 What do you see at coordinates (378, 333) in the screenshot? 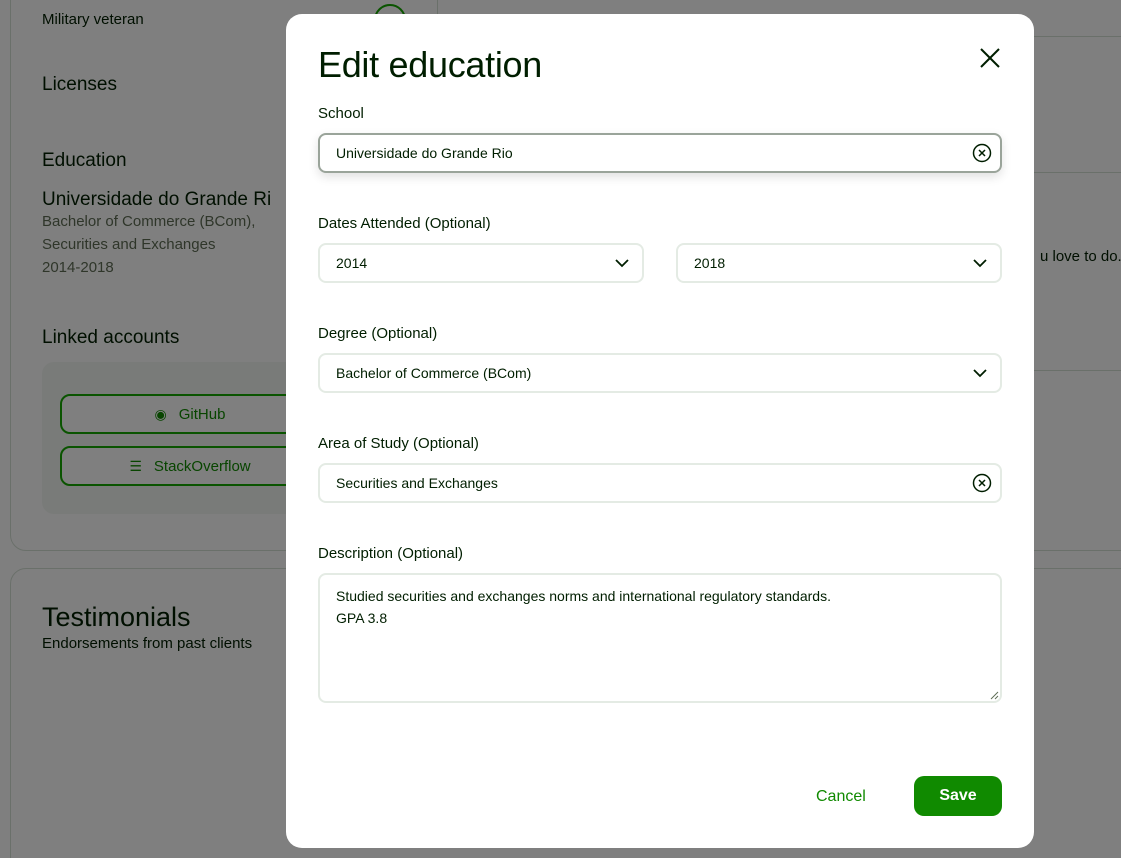
I see `degree-label: Degree (Optional)` at bounding box center [378, 333].